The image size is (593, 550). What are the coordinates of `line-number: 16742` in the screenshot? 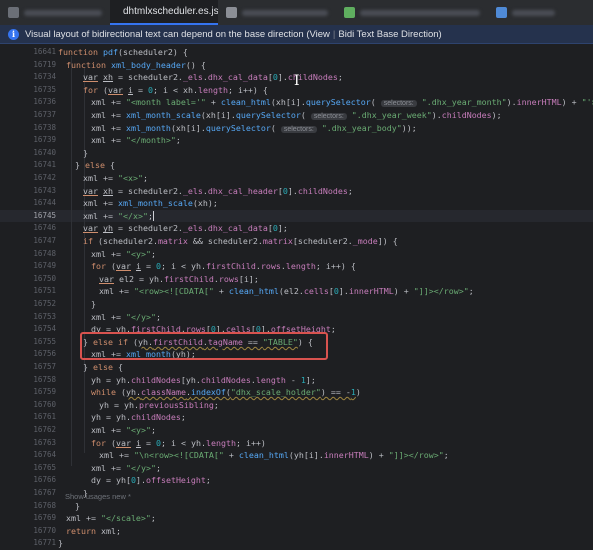 It's located at (44, 177).